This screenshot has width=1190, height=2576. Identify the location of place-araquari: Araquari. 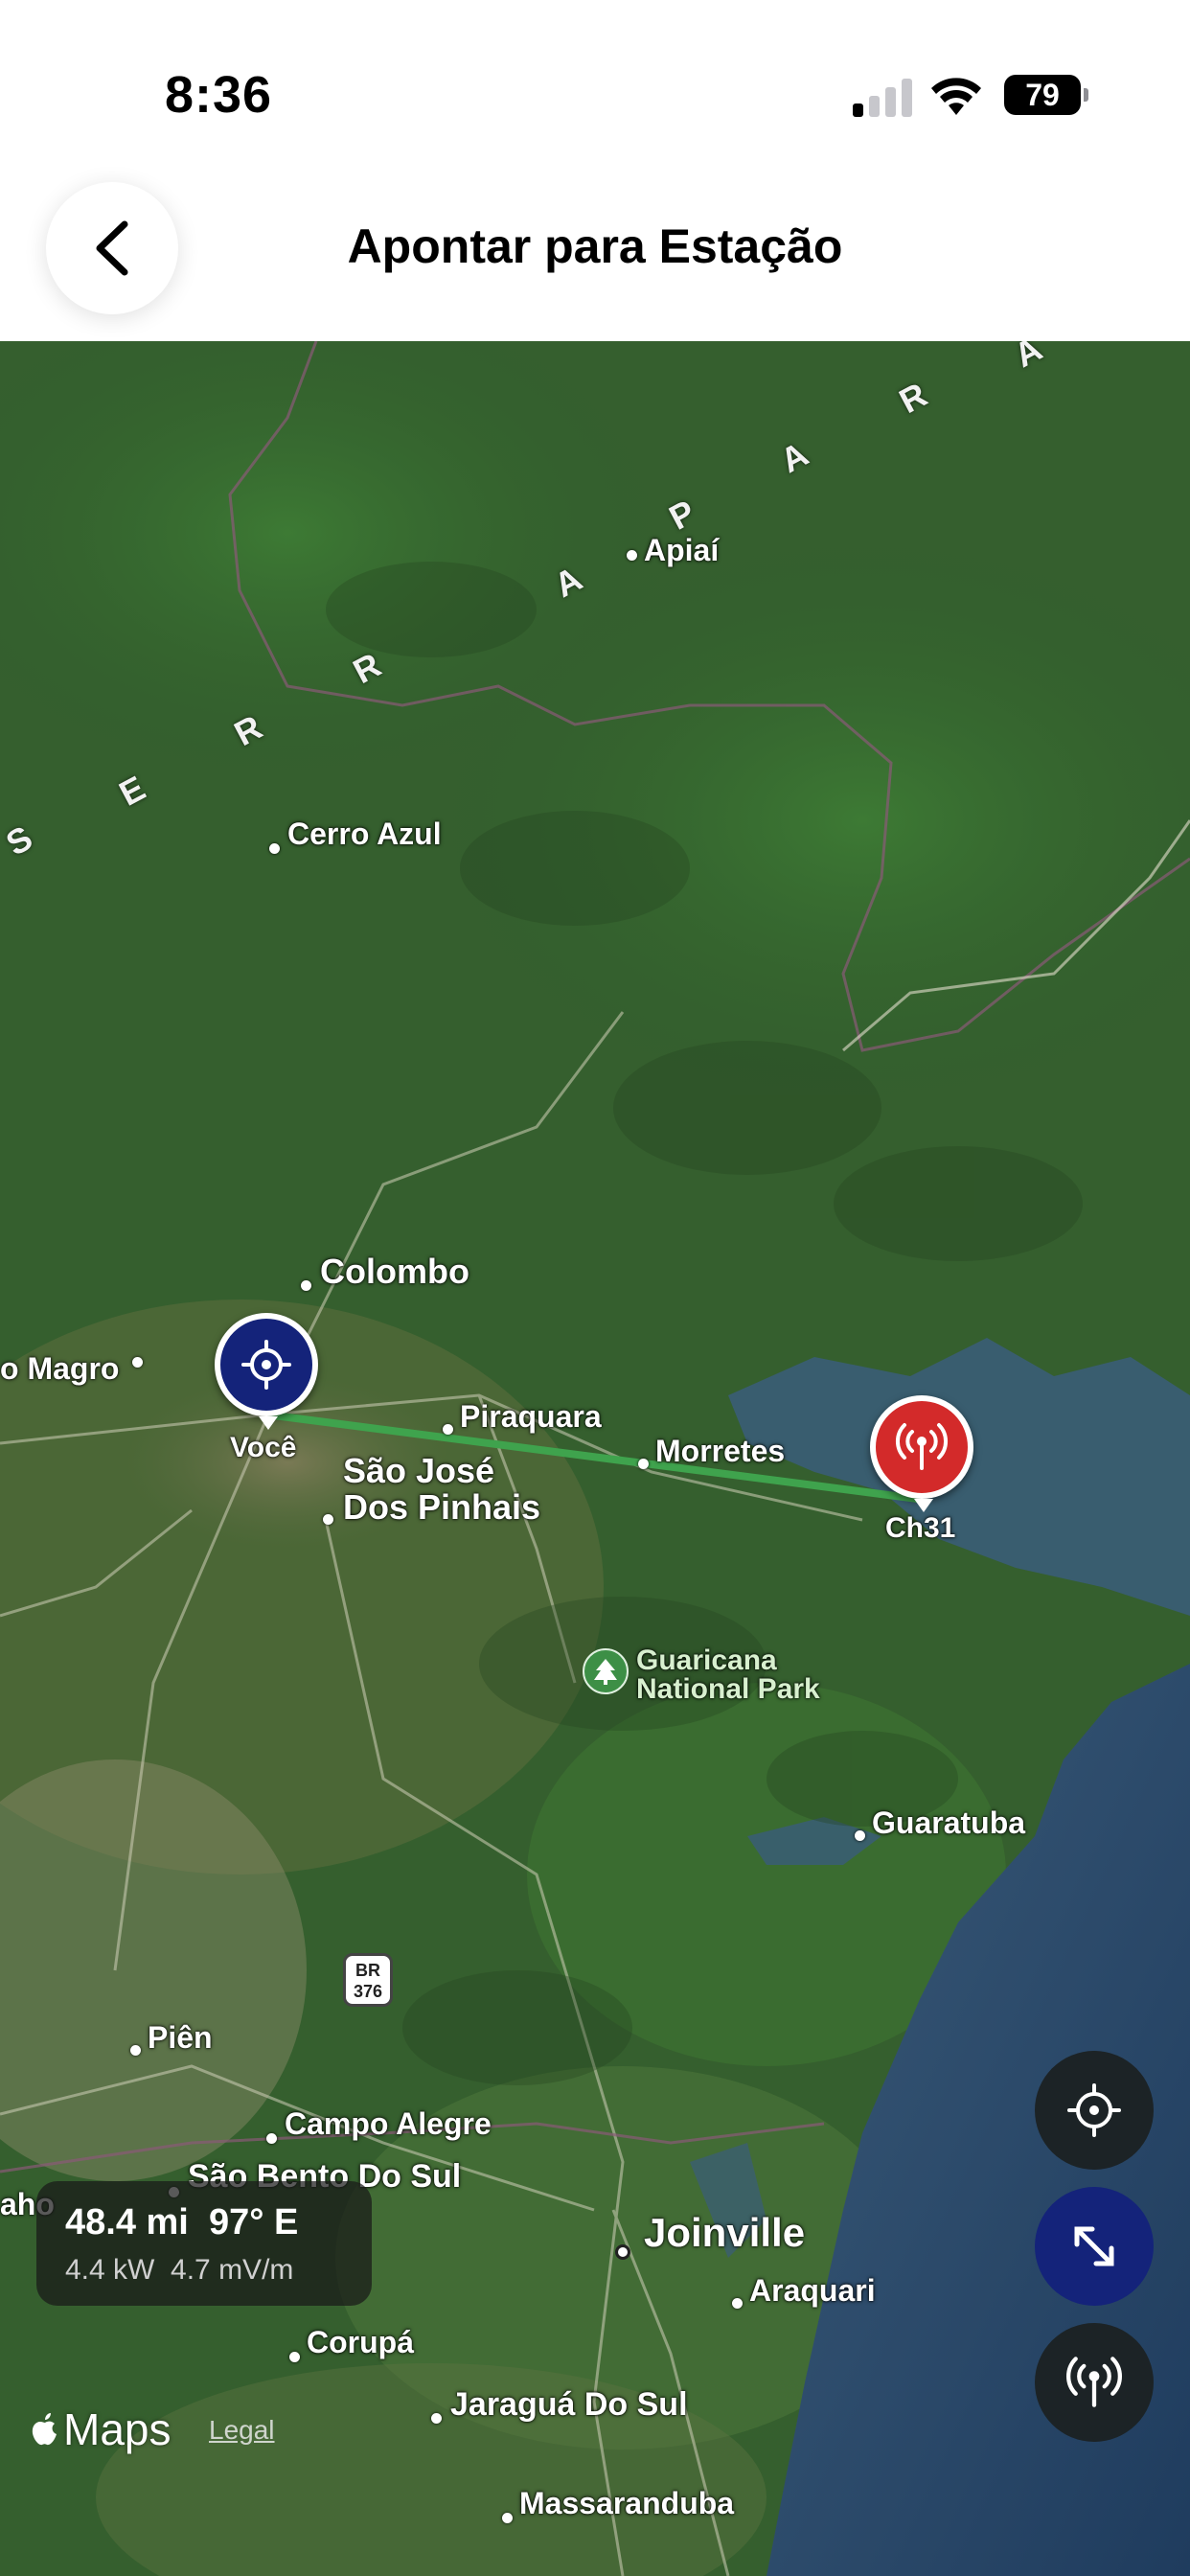
(812, 2291).